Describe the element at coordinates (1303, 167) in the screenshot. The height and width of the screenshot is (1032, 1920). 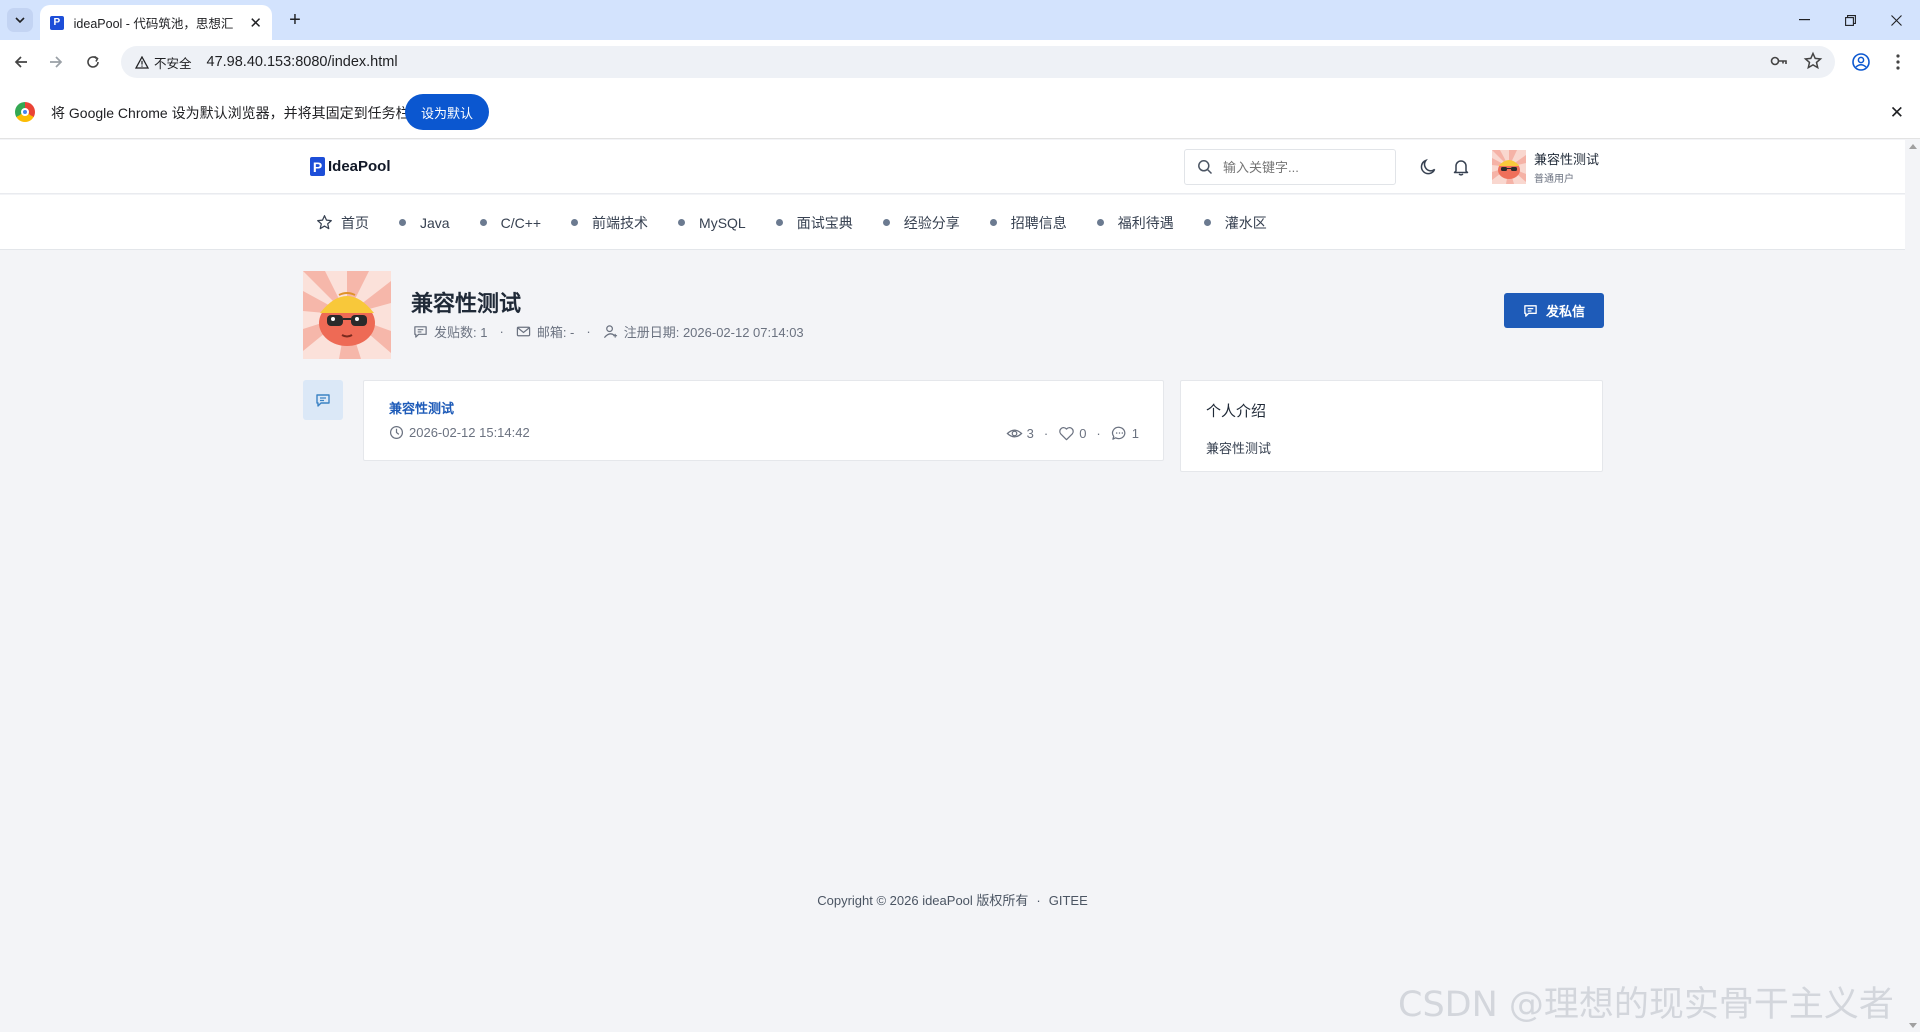
I see `search-input` at that location.